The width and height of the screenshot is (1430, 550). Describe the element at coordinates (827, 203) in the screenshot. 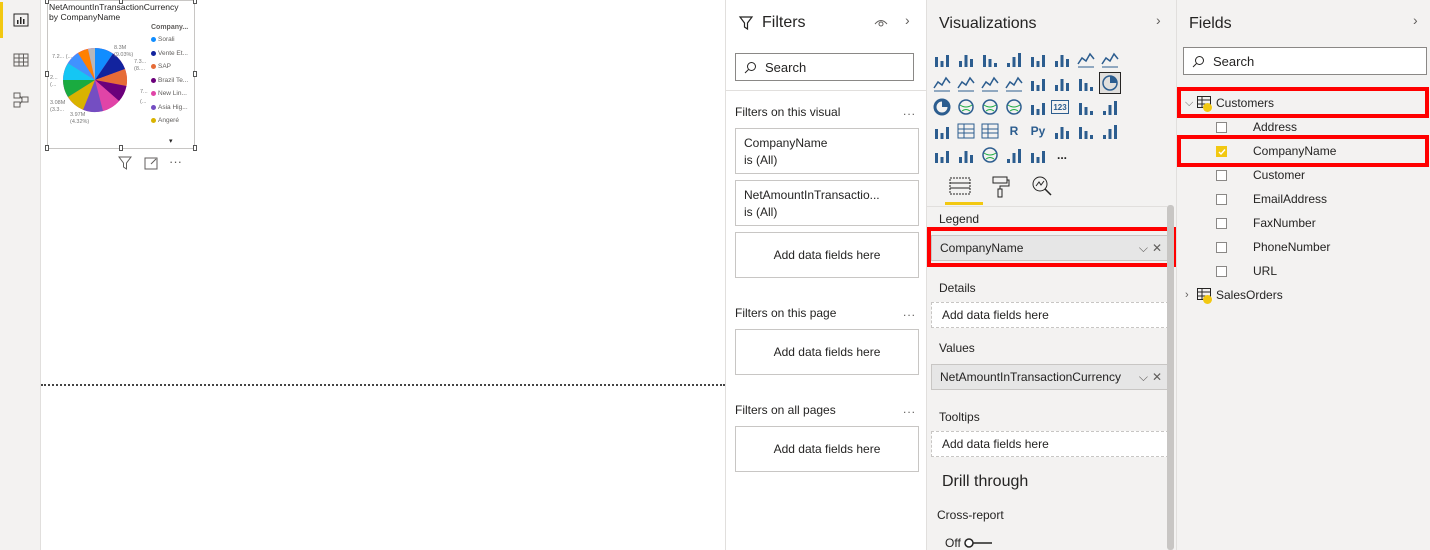

I see `filter-card-netamount: NetAmountInTransactio... is (All)` at that location.